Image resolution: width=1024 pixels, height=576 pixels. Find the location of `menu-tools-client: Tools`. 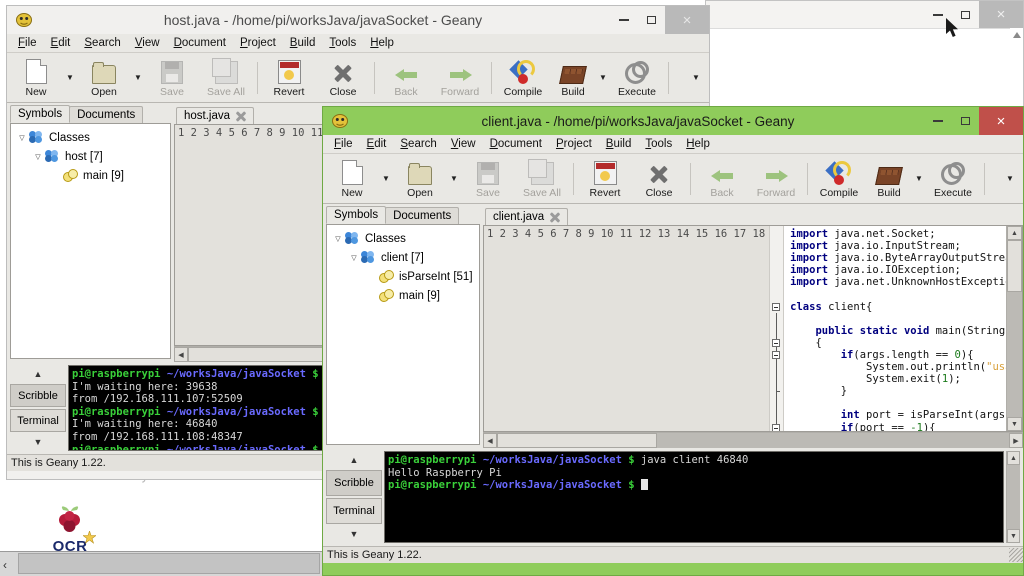

menu-tools-client: Tools is located at coordinates (658, 144).